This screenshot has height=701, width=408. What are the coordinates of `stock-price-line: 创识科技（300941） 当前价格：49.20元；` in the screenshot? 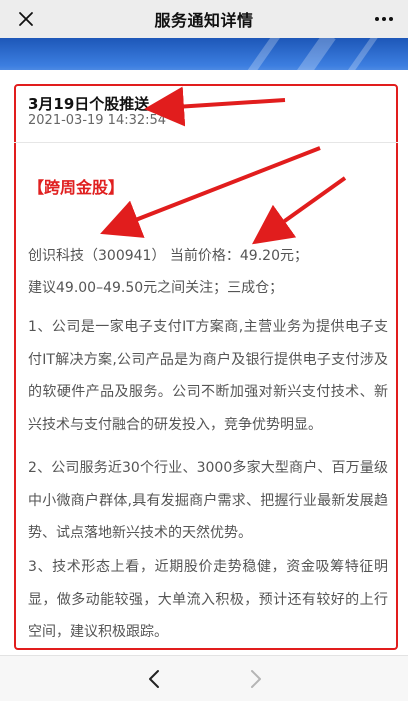 It's located at (168, 256).